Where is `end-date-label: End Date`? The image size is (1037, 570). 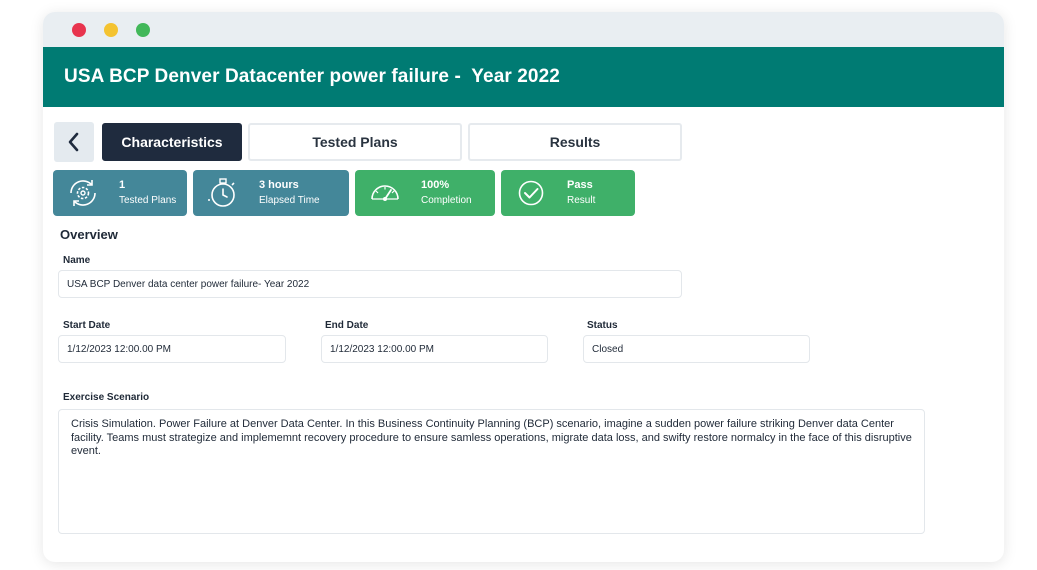 end-date-label: End Date is located at coordinates (347, 325).